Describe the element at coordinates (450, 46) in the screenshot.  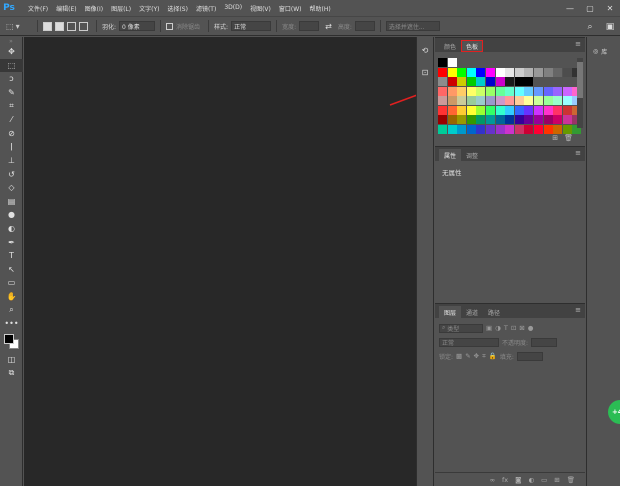
I see `tab-color: 颜色` at that location.